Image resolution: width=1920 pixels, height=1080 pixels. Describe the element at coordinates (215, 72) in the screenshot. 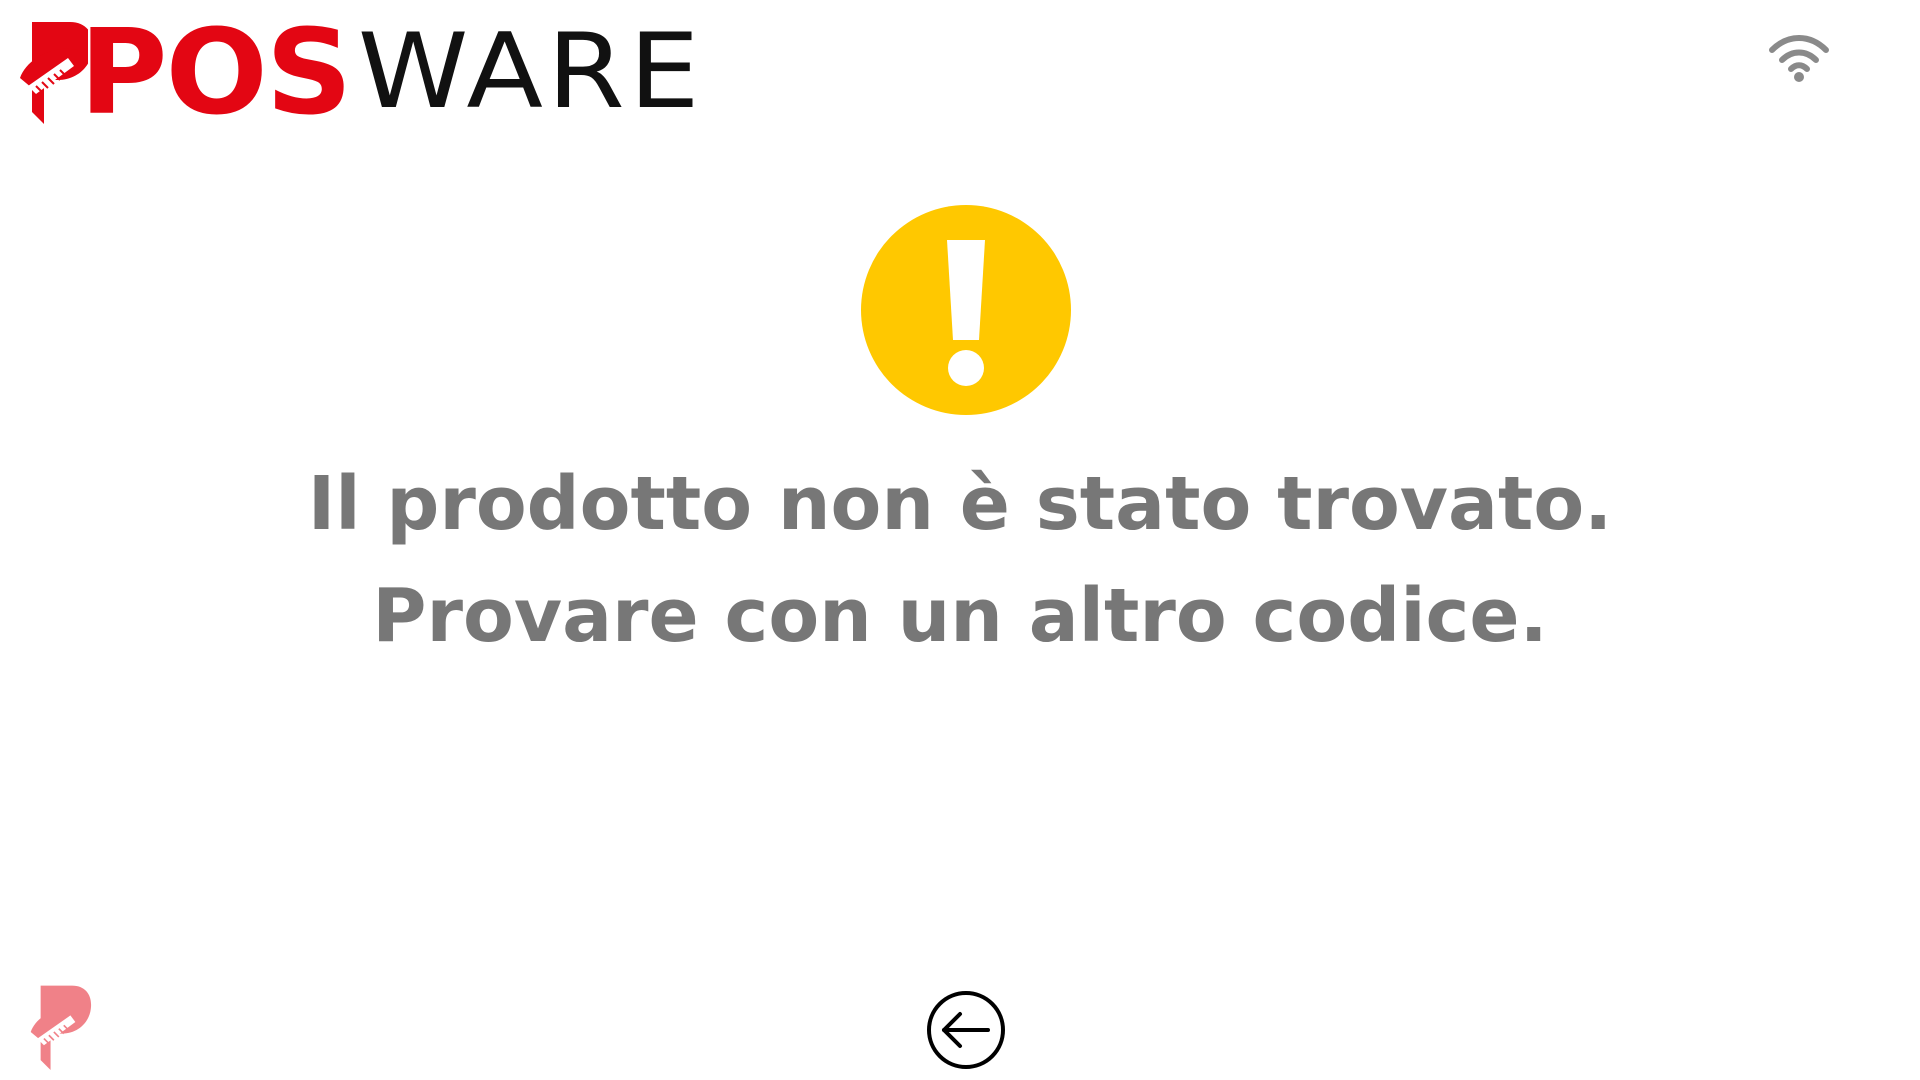

I see `logo-pos-text: POS` at that location.